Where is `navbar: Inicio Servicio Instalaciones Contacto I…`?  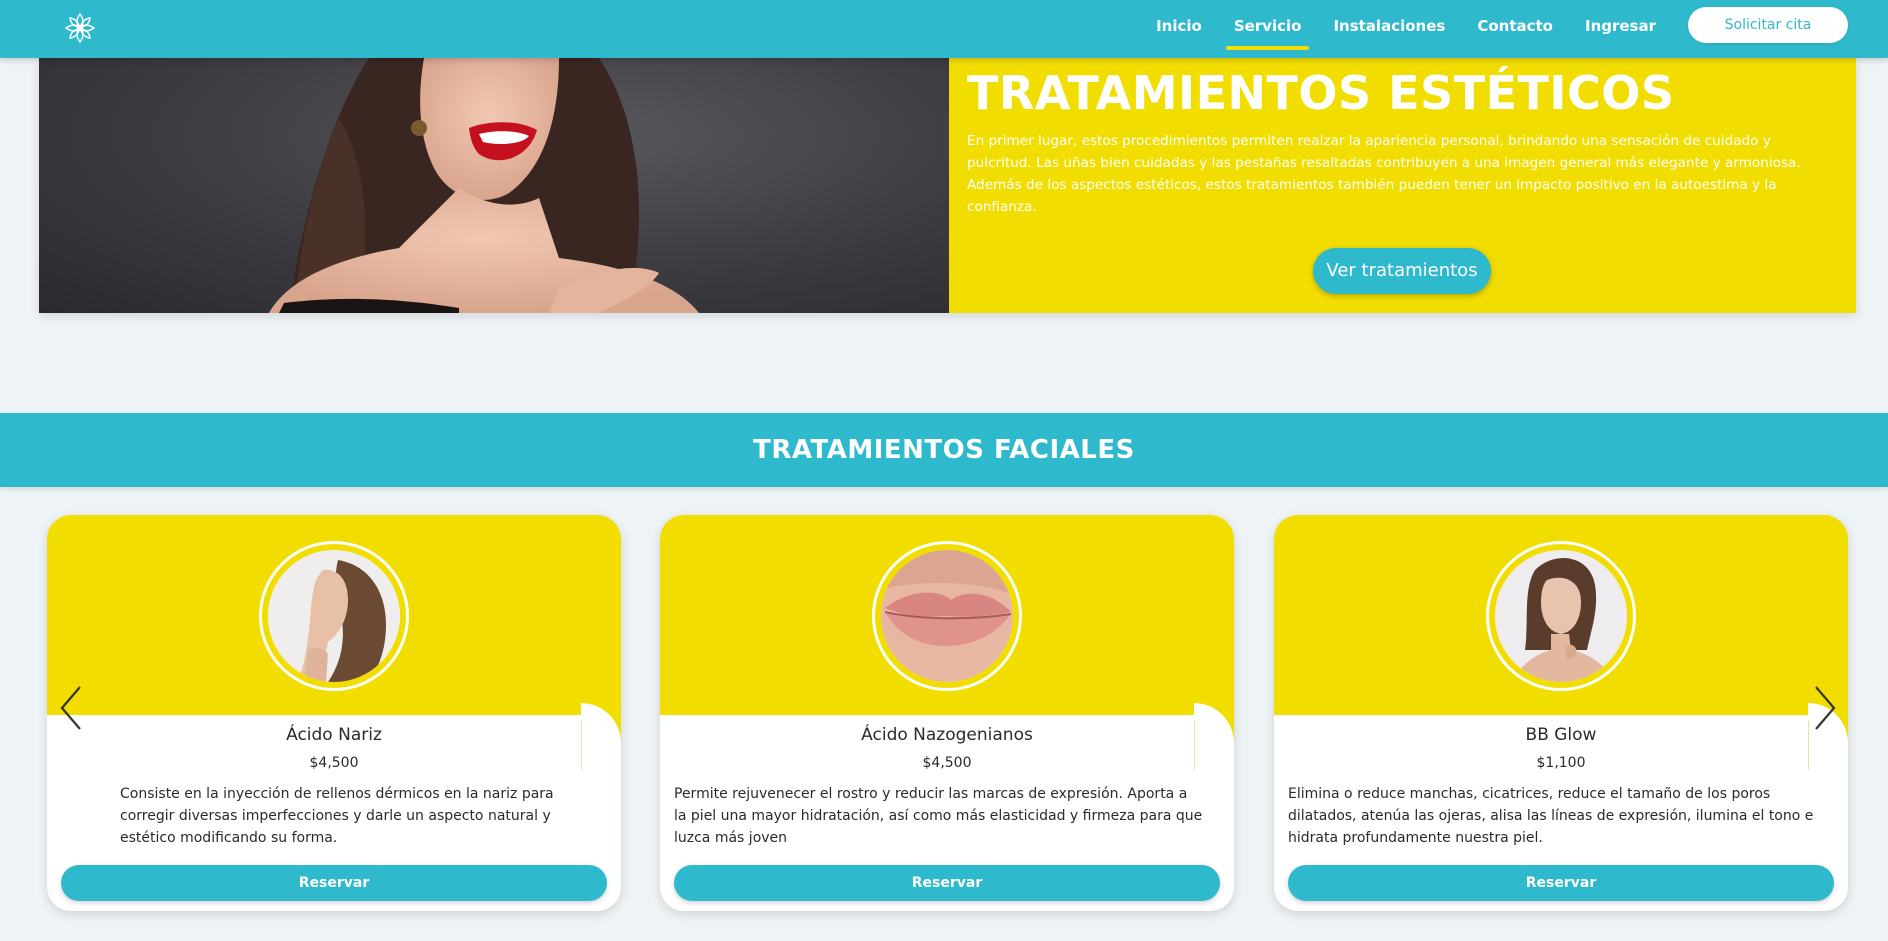
navbar: Inicio Servicio Instalaciones Contacto I… is located at coordinates (944, 29).